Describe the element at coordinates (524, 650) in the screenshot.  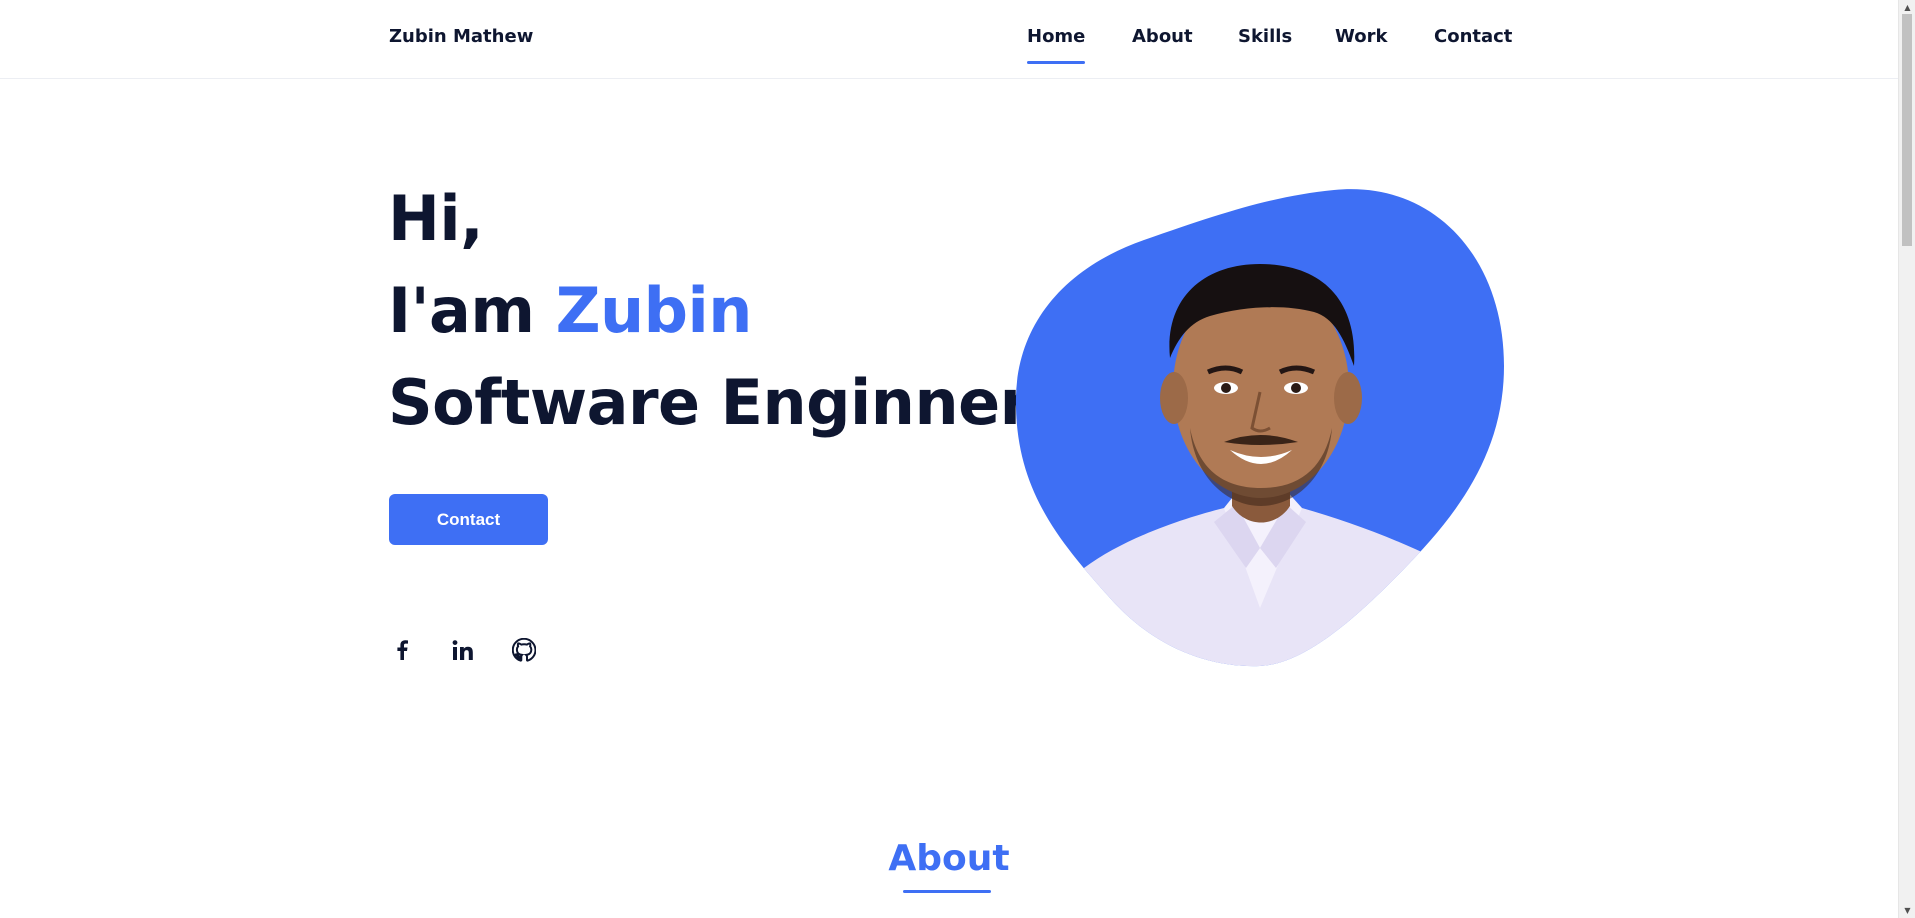
I see `github-icon` at that location.